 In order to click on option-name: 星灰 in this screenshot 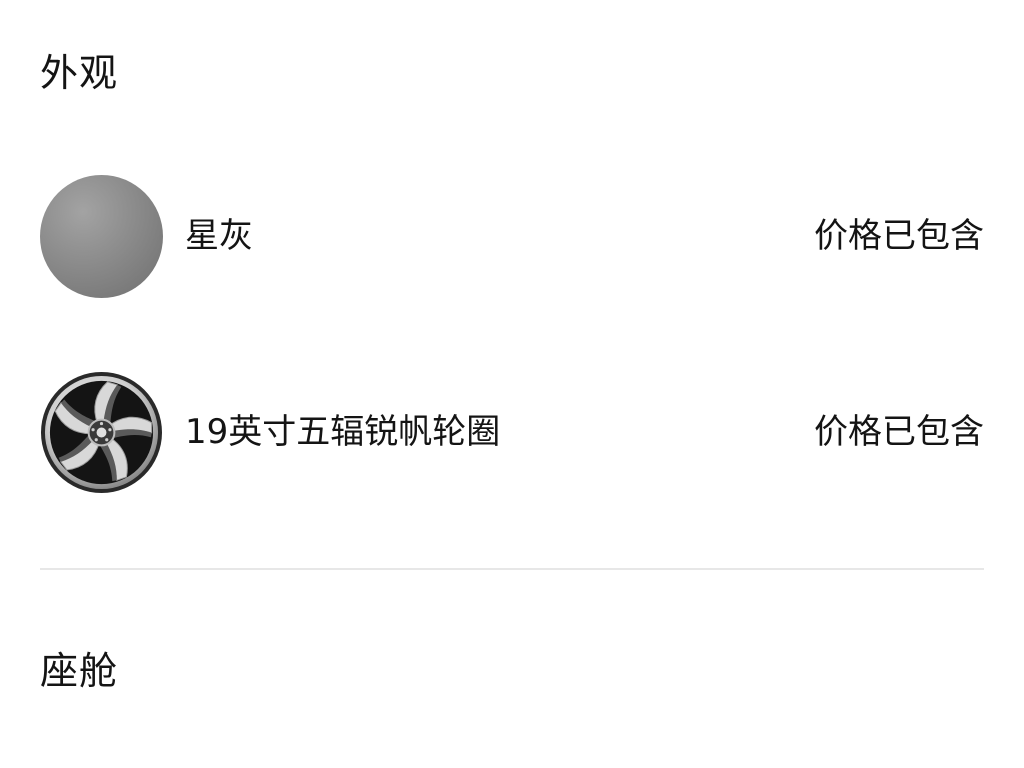, I will do `click(219, 236)`.